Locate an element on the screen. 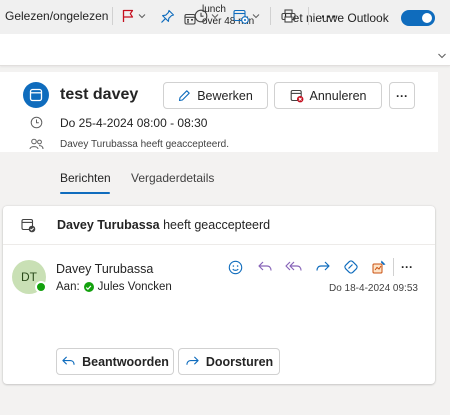  sender-name: Davey Turubassa is located at coordinates (104, 269).